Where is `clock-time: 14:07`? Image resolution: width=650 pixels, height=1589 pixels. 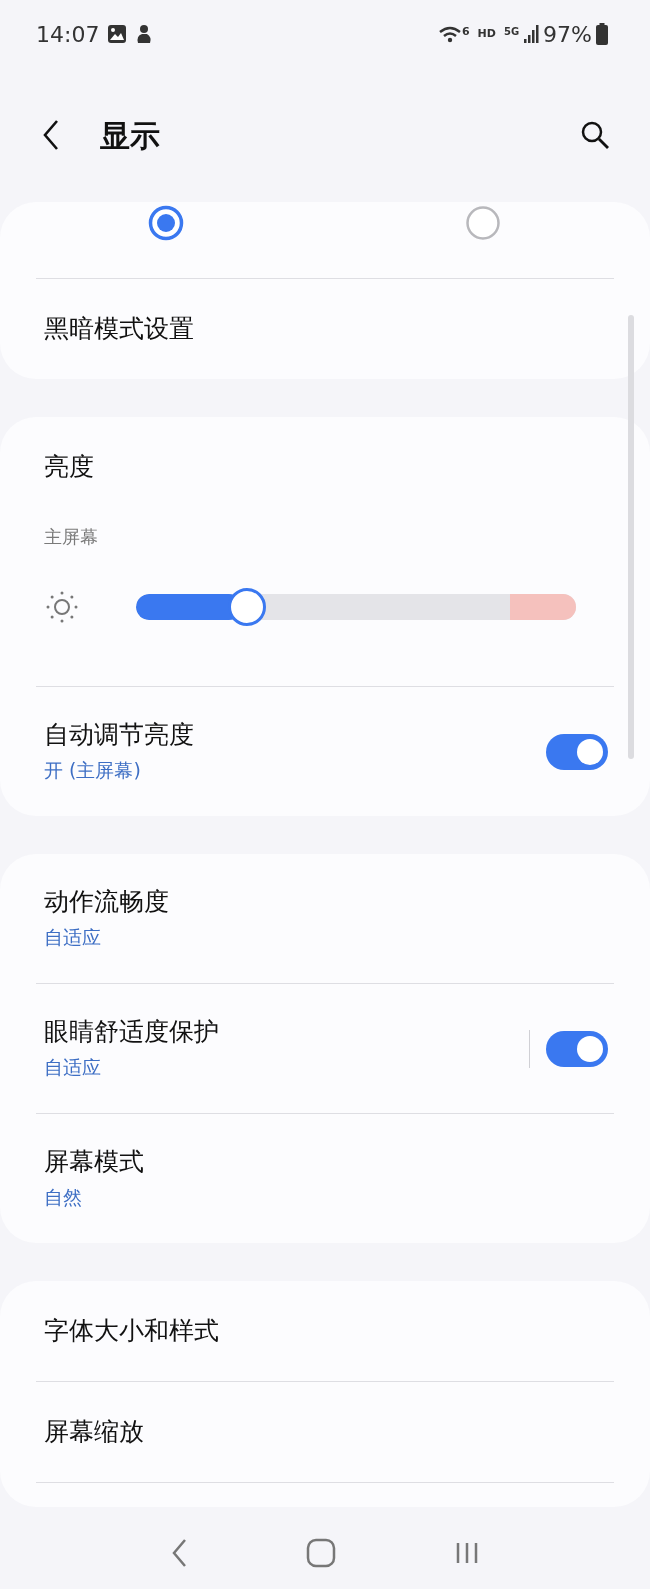 clock-time: 14:07 is located at coordinates (68, 34).